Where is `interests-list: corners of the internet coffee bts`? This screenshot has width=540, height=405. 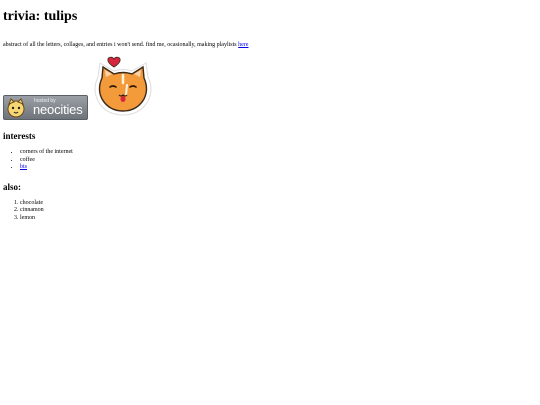 interests-list: corners of the internet coffee bts is located at coordinates (270, 160).